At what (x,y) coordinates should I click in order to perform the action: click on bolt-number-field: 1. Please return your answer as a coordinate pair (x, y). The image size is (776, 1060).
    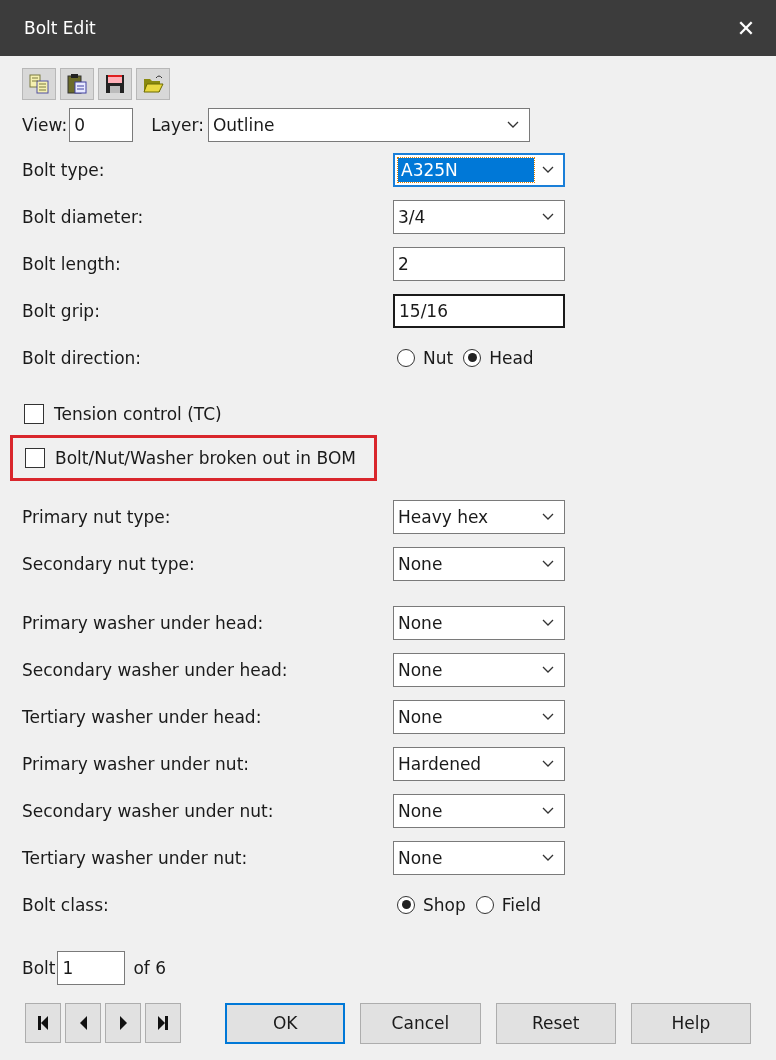
    Looking at the image, I should click on (91, 968).